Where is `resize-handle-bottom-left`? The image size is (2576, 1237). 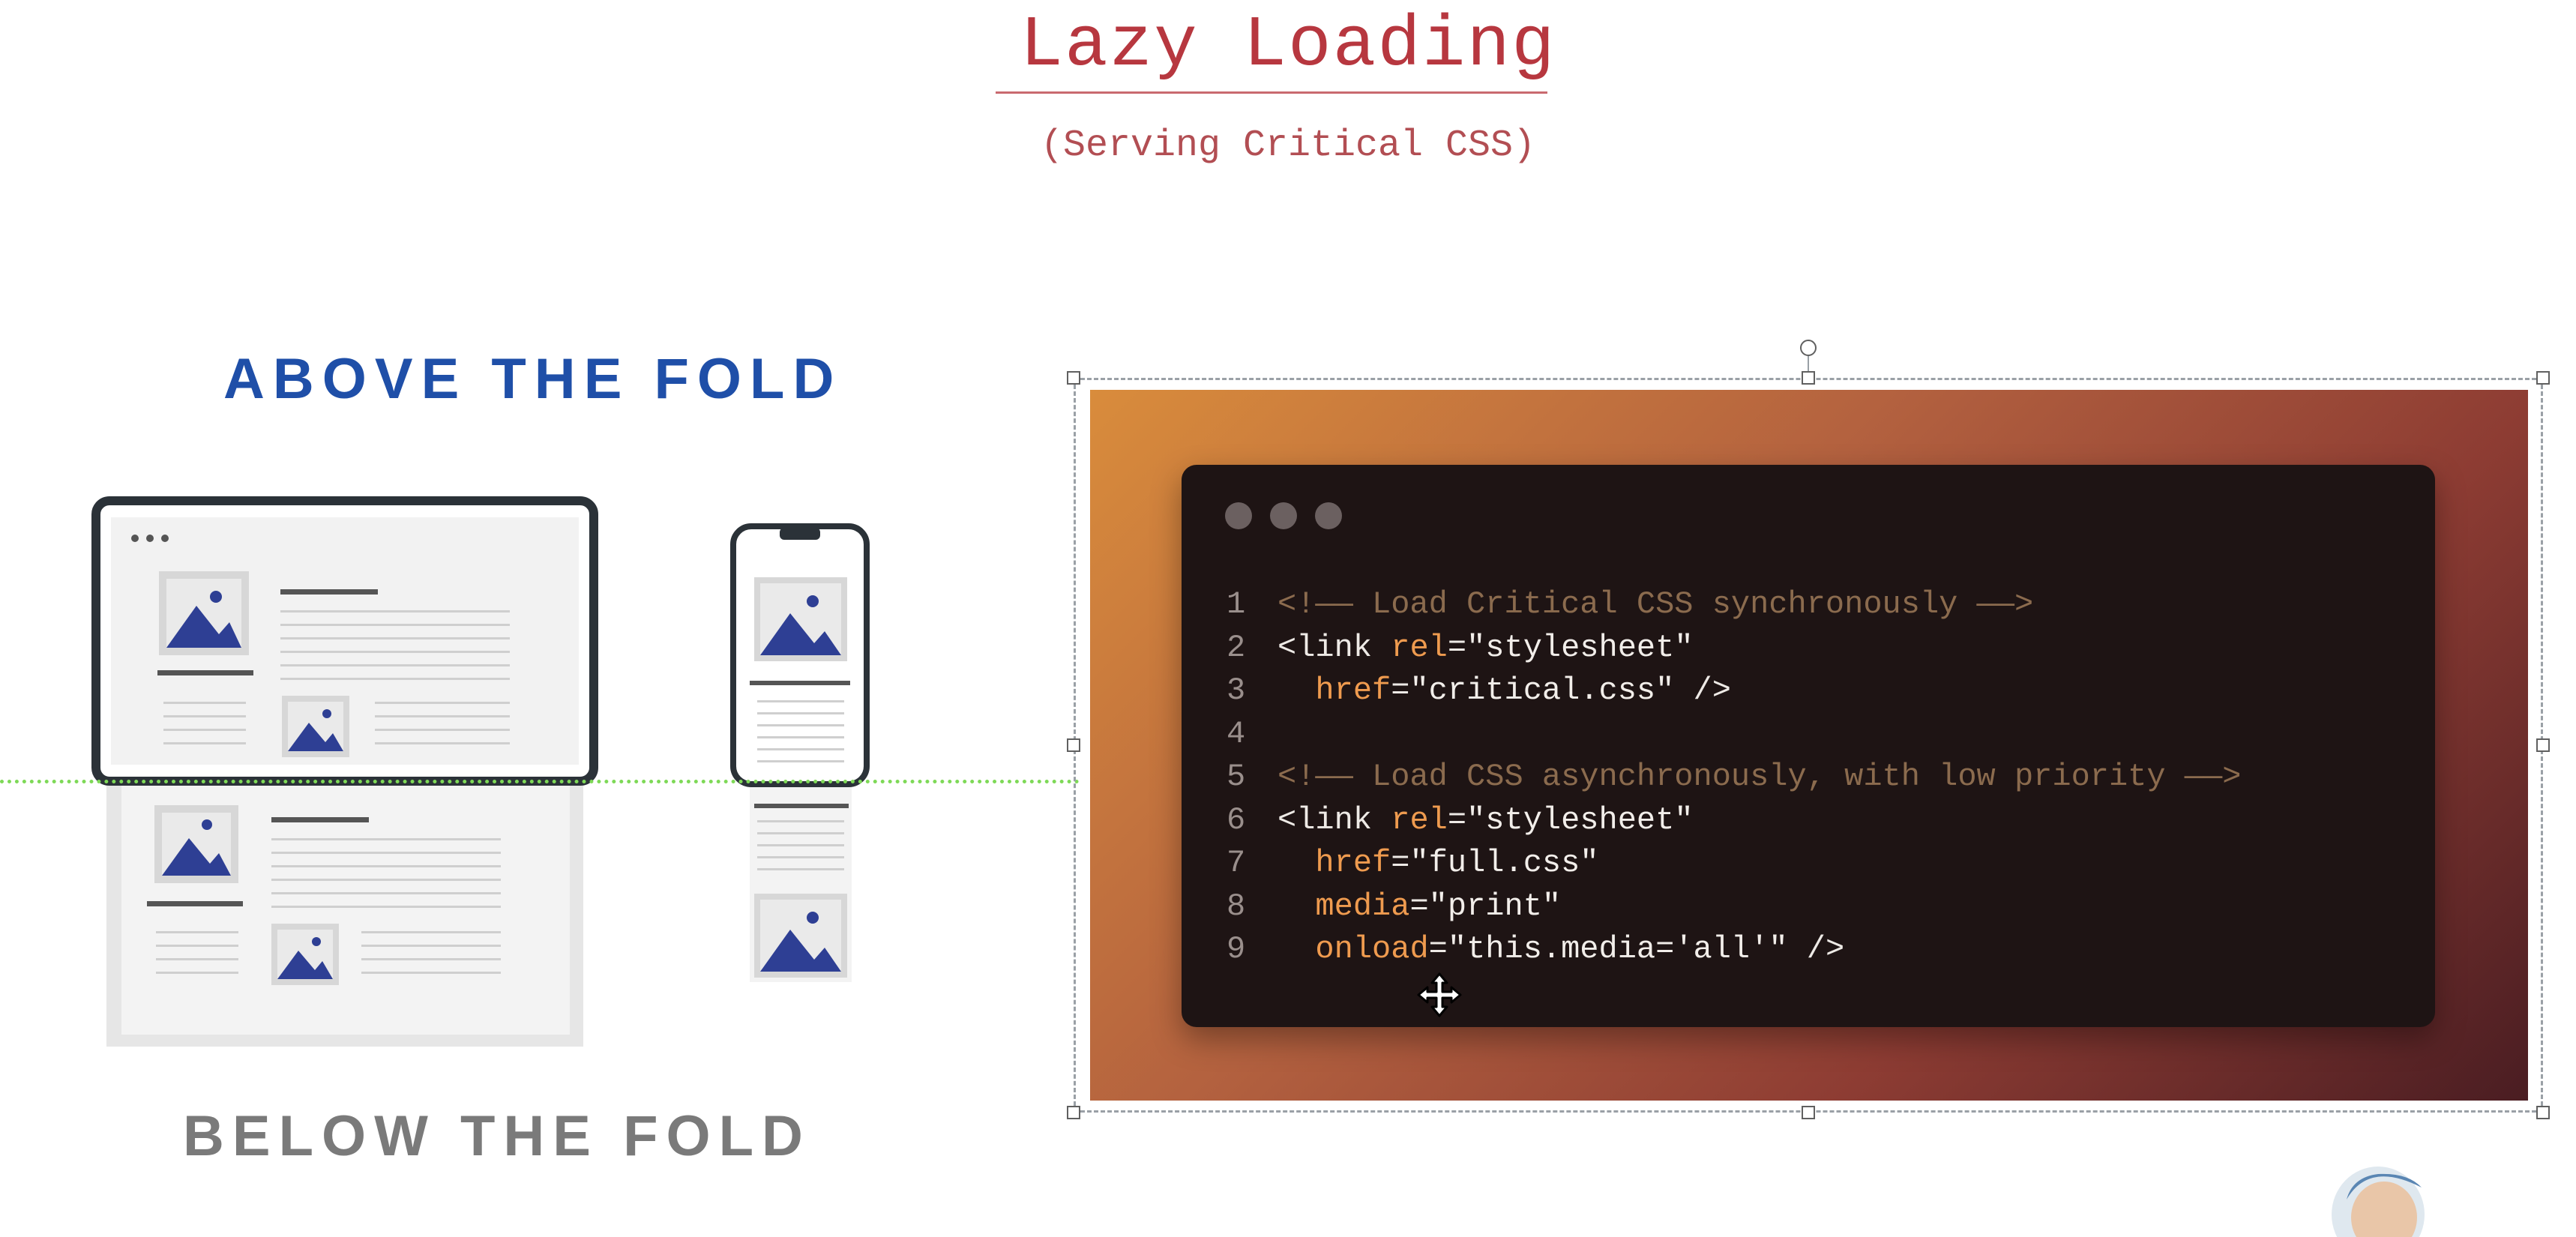
resize-handle-bottom-left is located at coordinates (1073, 1112).